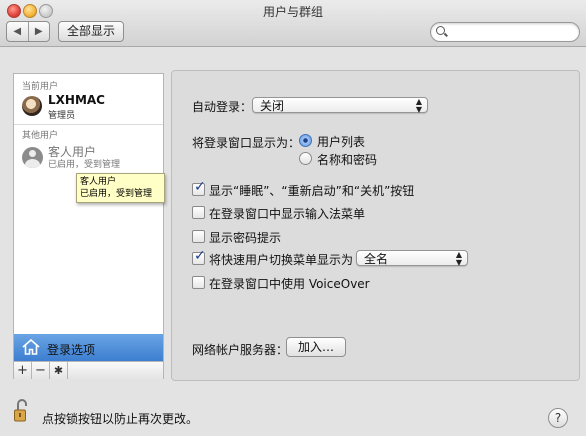 Image resolution: width=586 pixels, height=436 pixels. Describe the element at coordinates (293, 23) in the screenshot. I see `title-bar: 用户与群组 ◀ ▶ 全部显示` at that location.